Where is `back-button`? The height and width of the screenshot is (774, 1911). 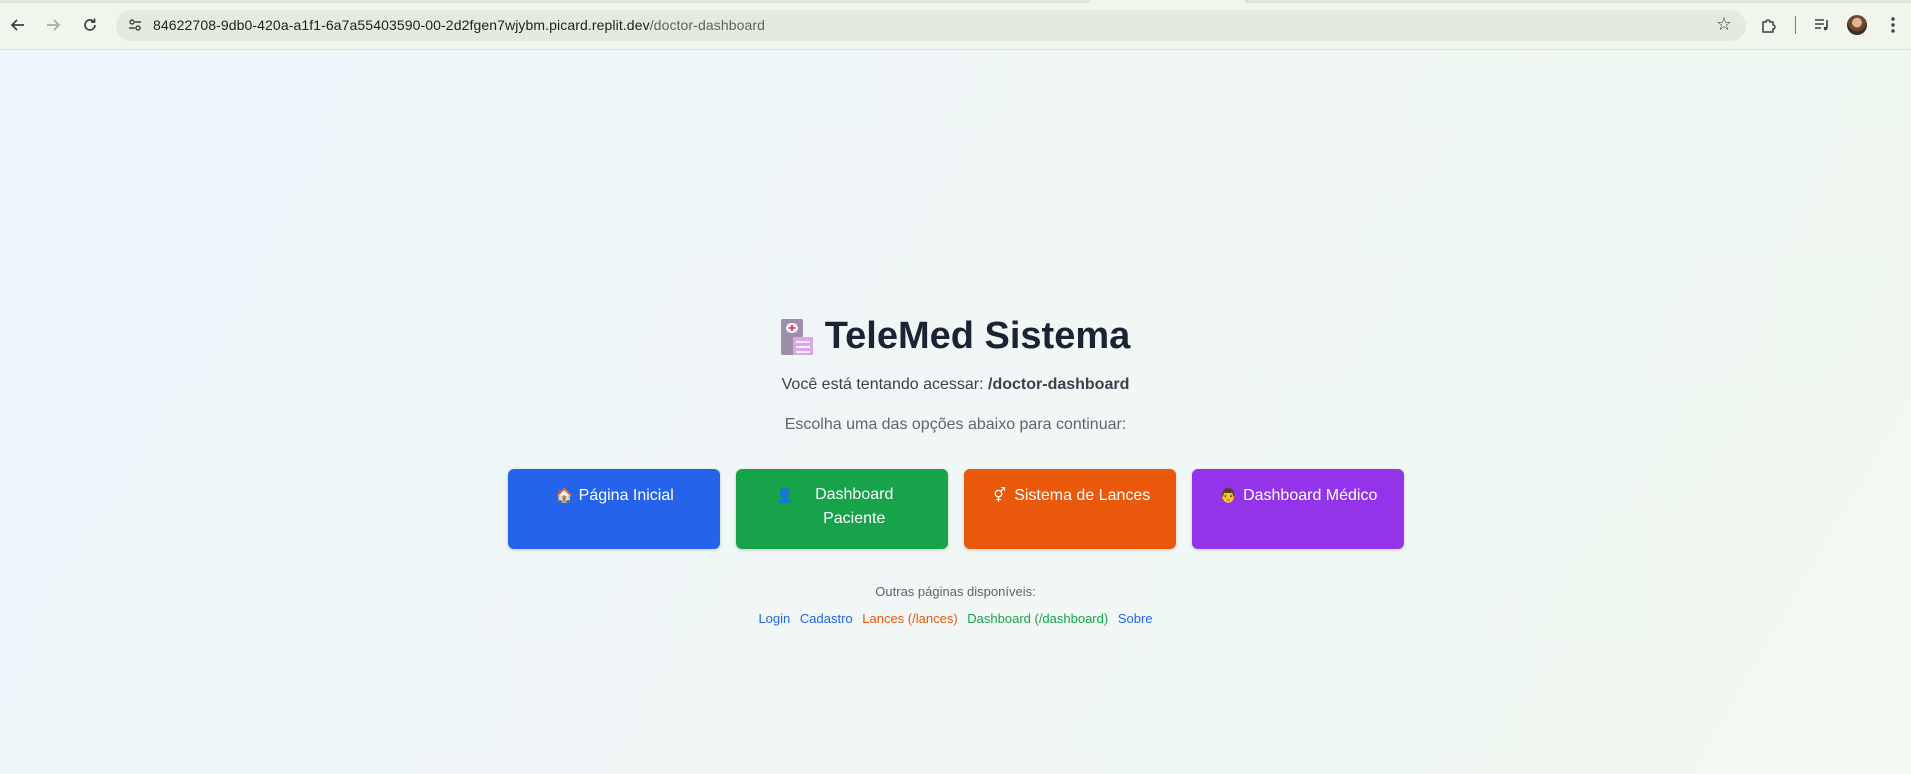
back-button is located at coordinates (18, 25).